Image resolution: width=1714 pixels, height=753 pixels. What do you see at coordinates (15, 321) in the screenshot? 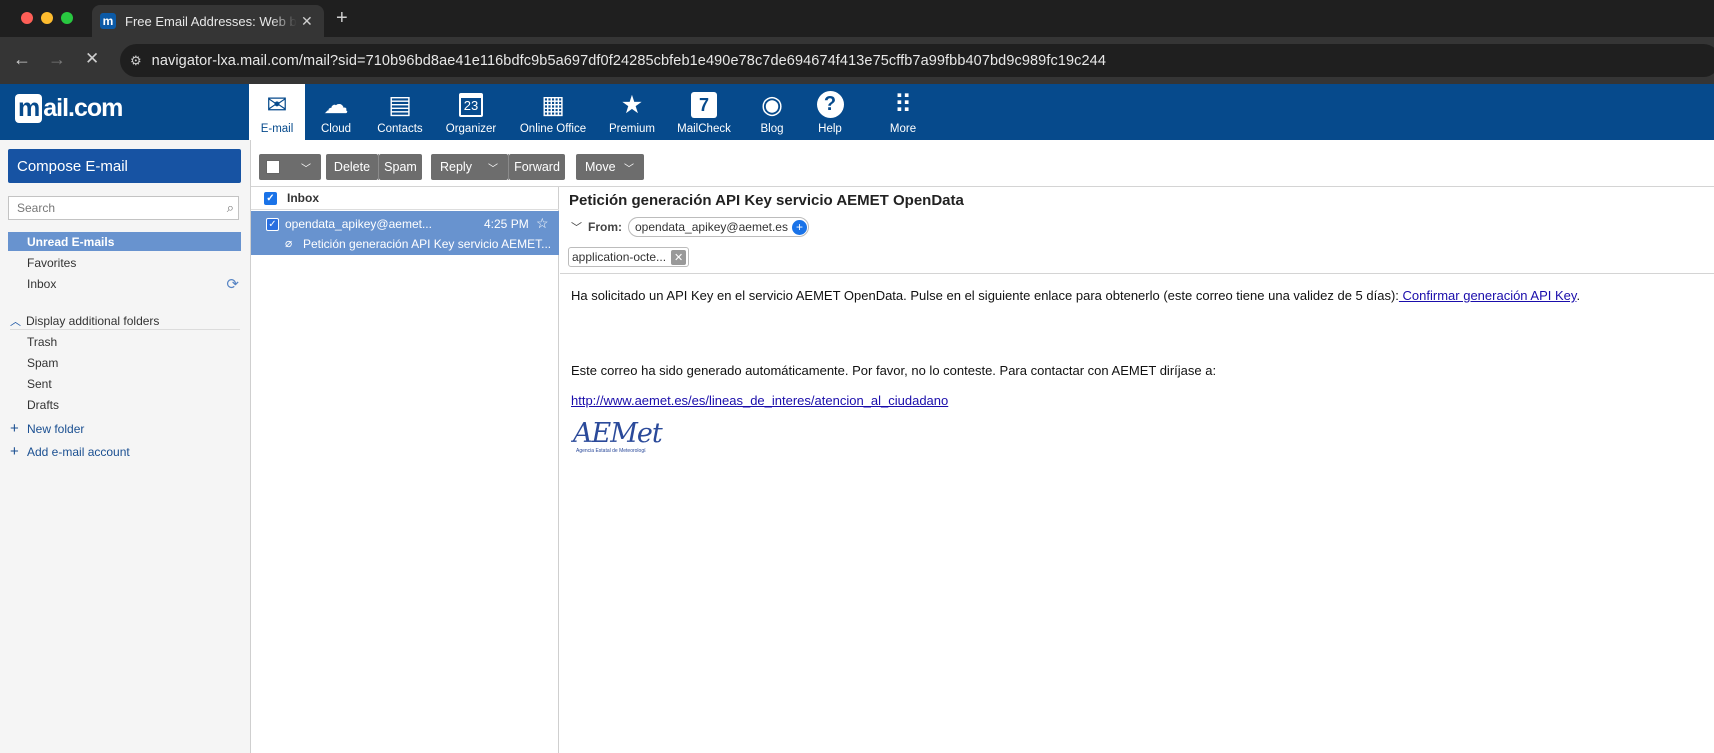
I see `chevron-up-icon: ︿` at bounding box center [15, 321].